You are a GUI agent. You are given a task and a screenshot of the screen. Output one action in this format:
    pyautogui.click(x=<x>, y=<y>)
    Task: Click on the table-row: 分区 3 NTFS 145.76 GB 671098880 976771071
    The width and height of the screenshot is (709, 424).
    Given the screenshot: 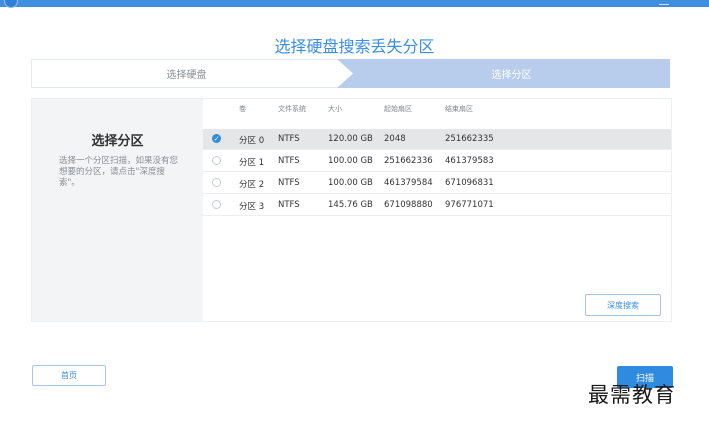 What is the action you would take?
    pyautogui.click(x=437, y=205)
    